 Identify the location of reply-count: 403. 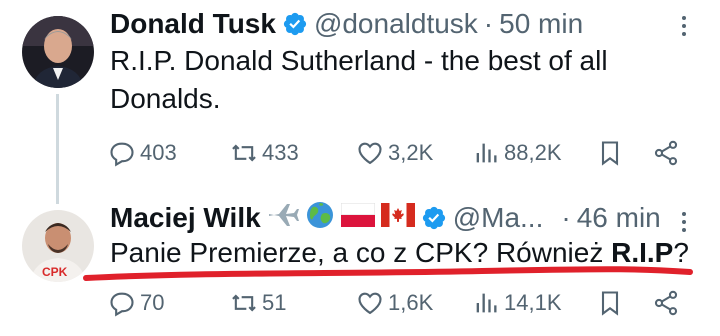
(158, 152).